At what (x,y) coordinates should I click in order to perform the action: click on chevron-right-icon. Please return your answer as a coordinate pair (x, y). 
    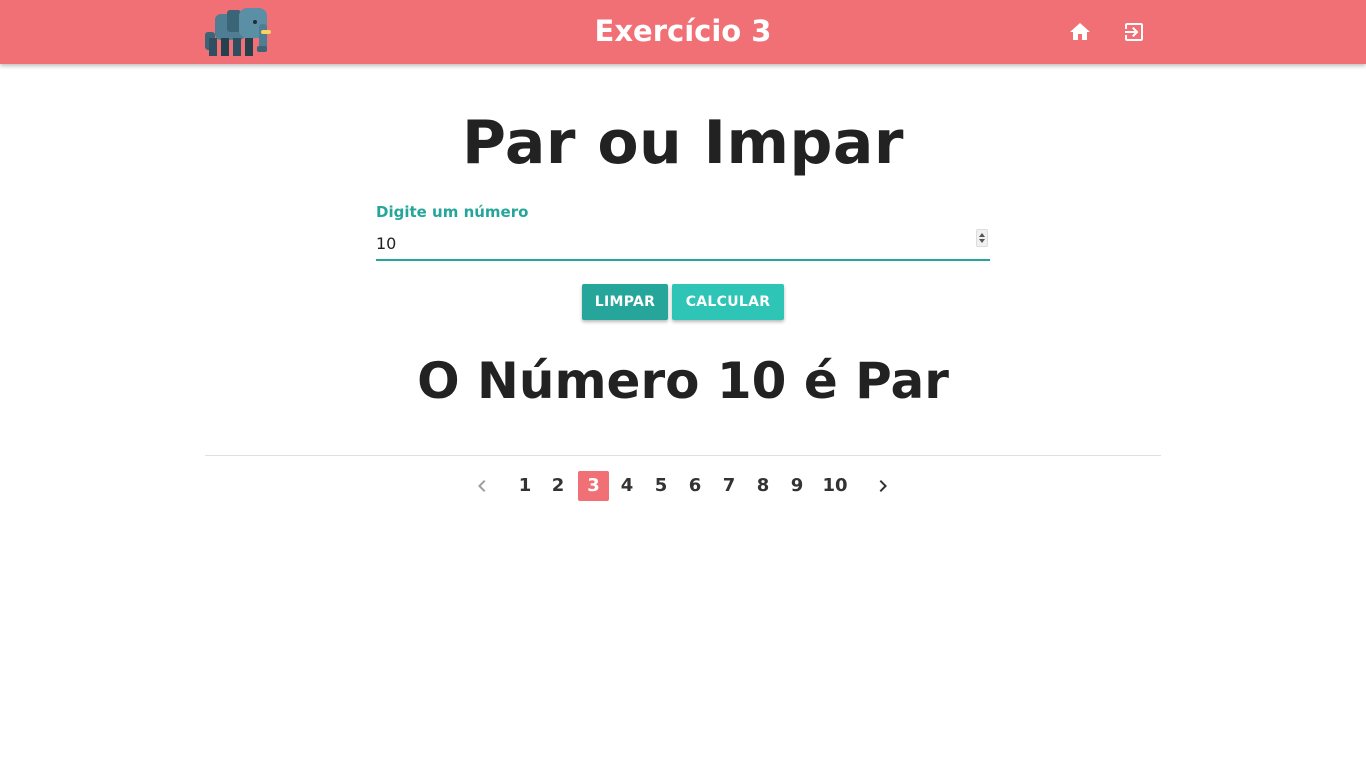
    Looking at the image, I should click on (883, 486).